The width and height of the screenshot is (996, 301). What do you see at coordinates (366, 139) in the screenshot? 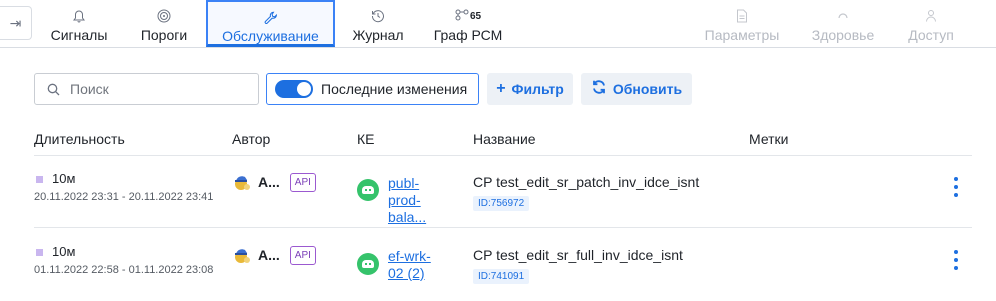
I see `column-header-ke: КЕ` at bounding box center [366, 139].